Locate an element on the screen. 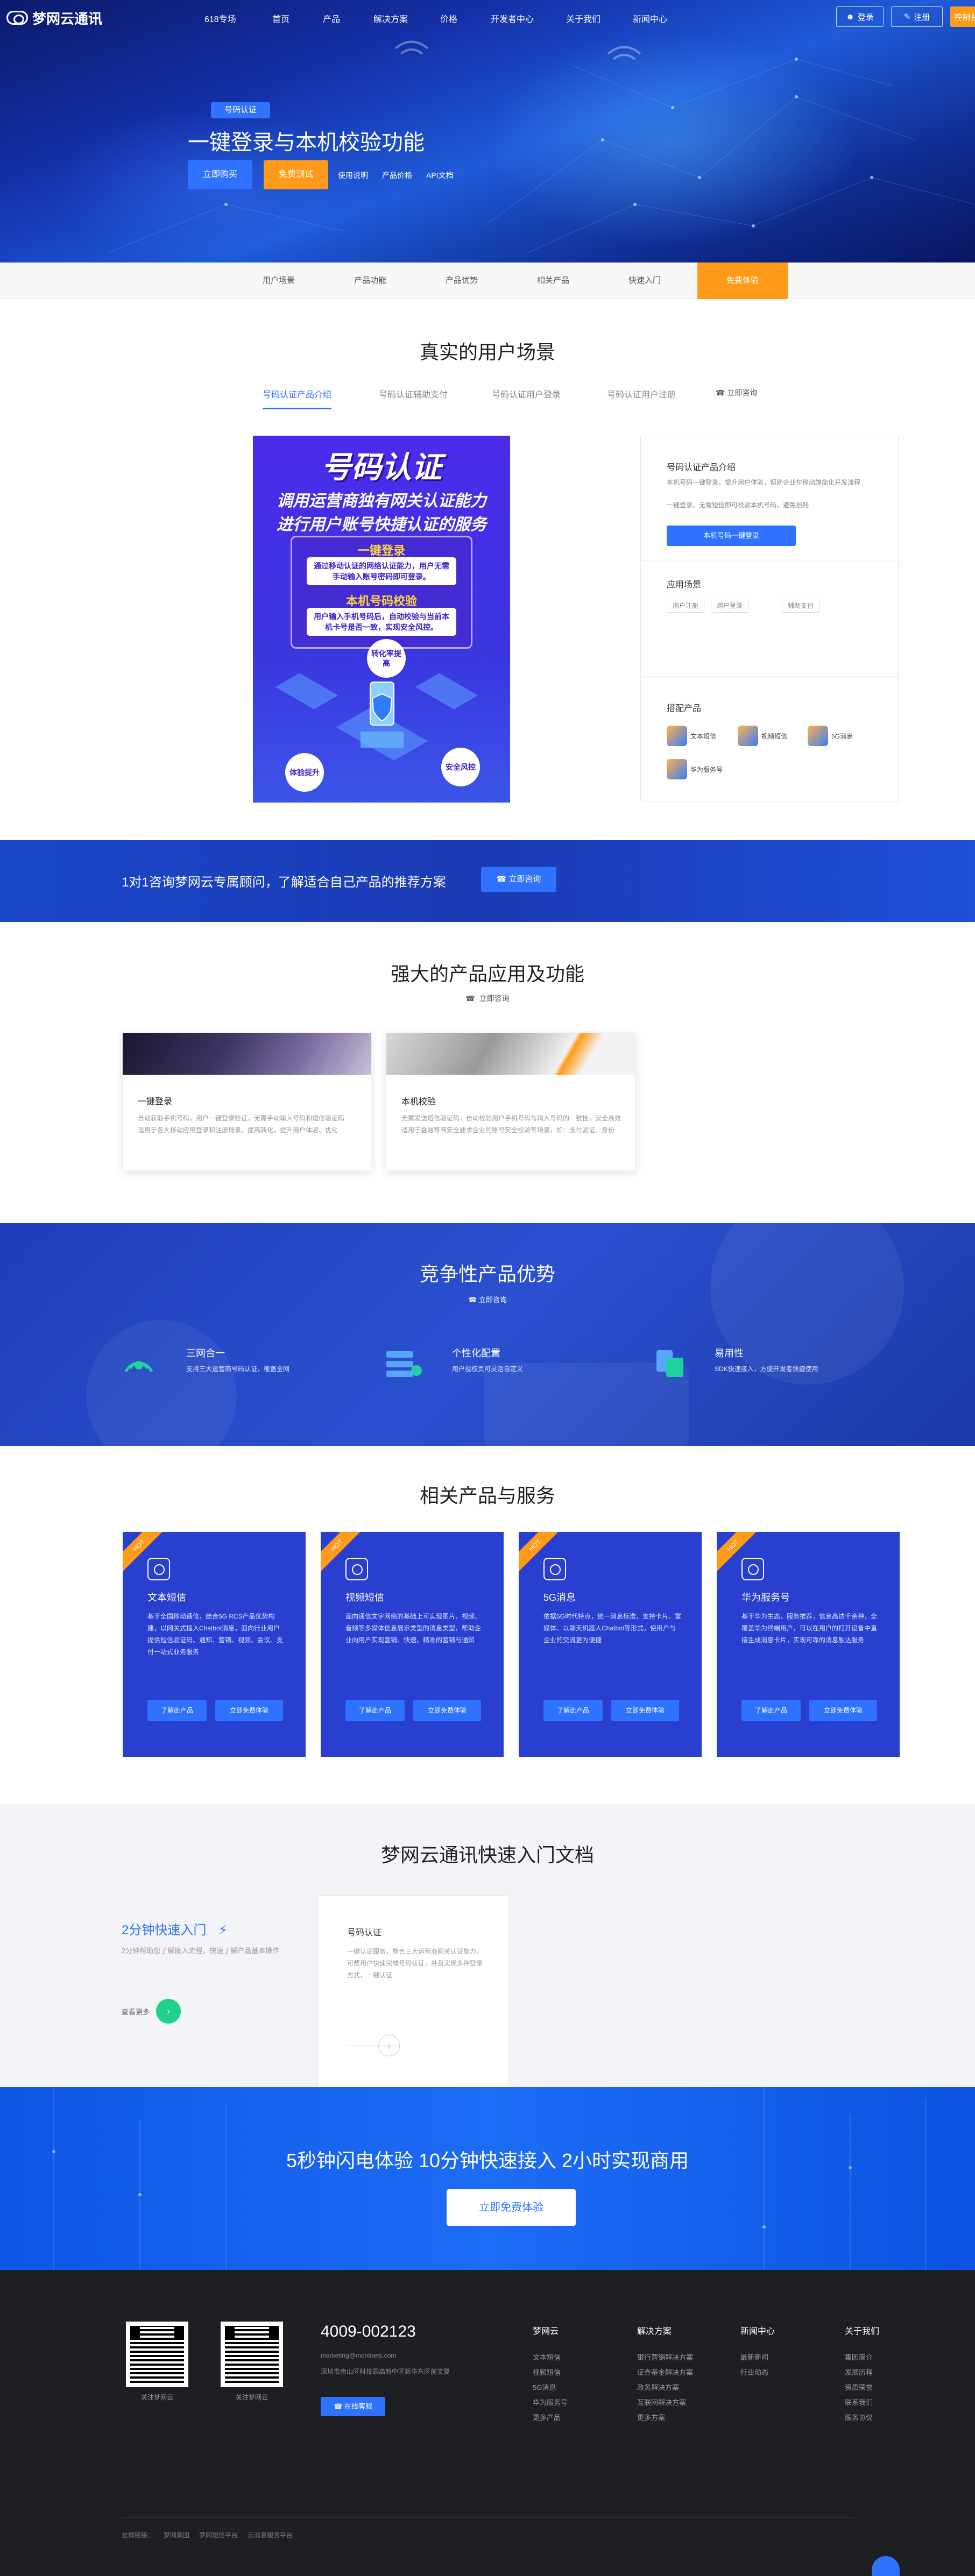 Image resolution: width=975 pixels, height=2576 pixels. console-button: 控制台 is located at coordinates (962, 16).